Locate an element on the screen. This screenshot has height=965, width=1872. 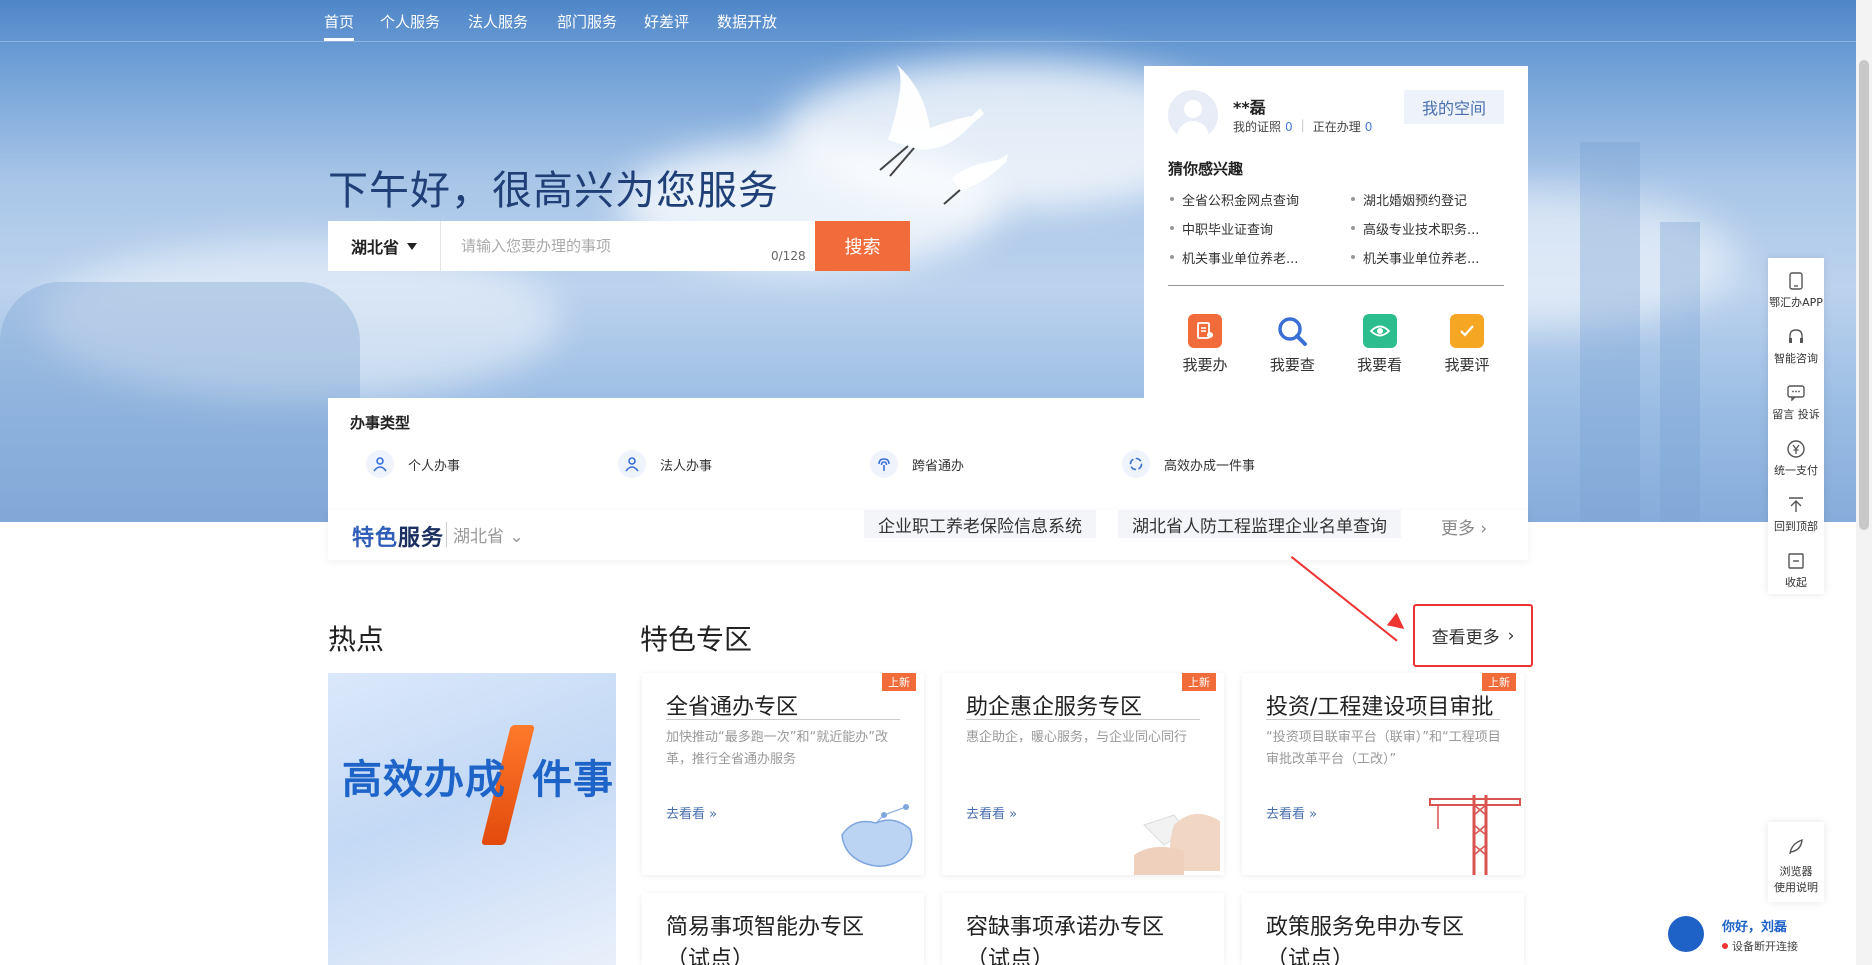
interest-item: 湖北婚姻预约登记 is located at coordinates (1428, 199).